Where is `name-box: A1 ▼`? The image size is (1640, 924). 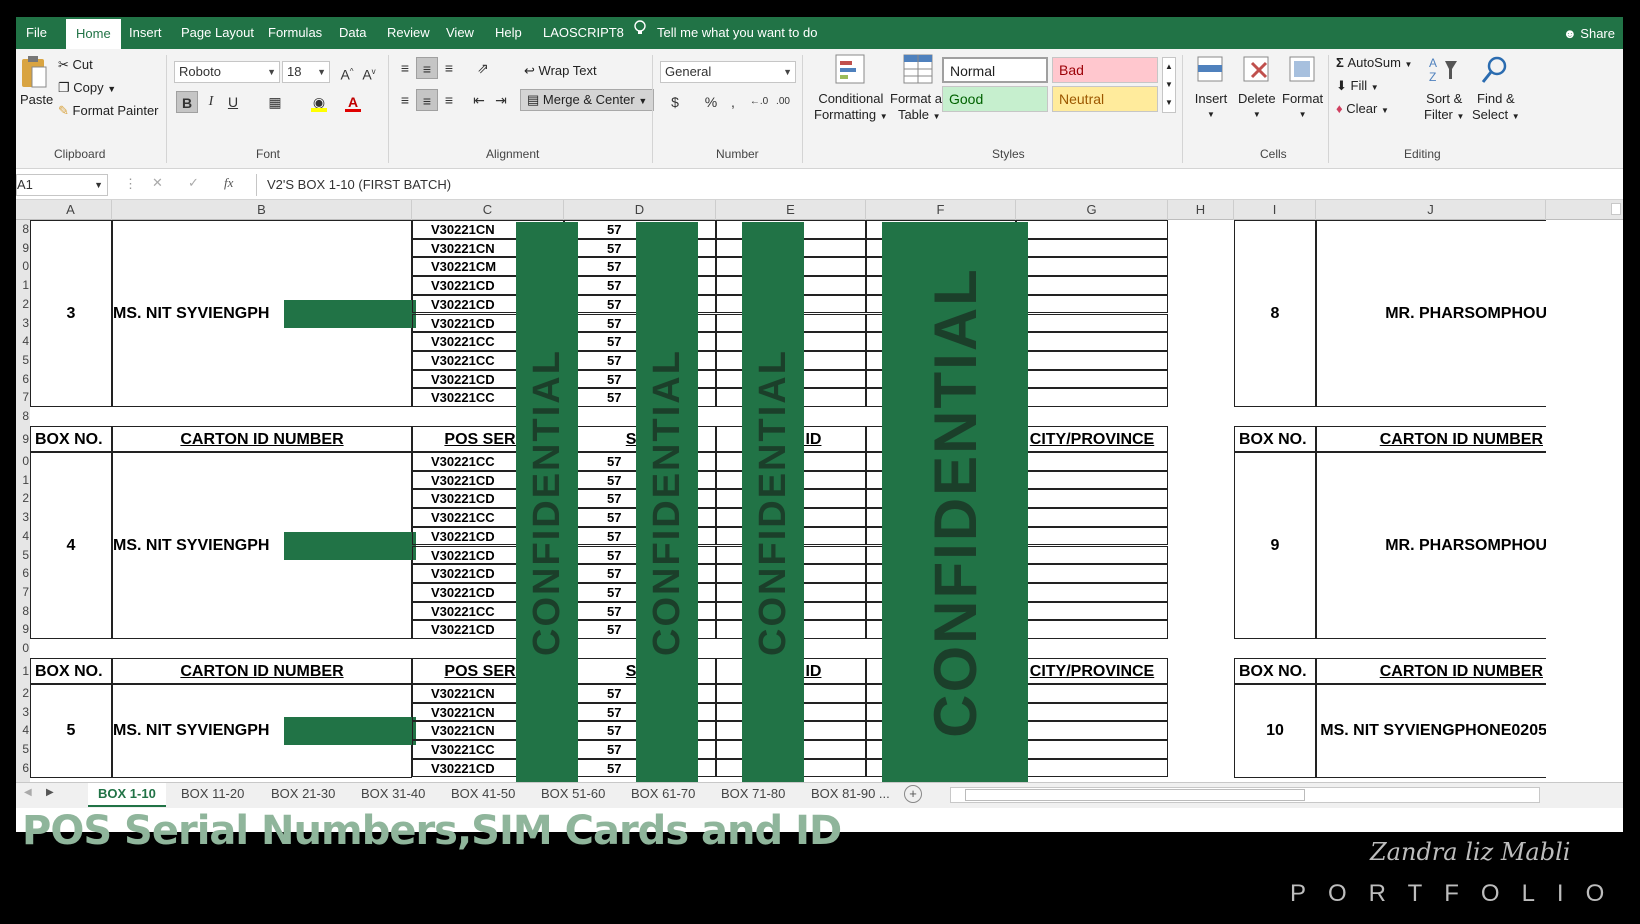 name-box: A1 ▼ is located at coordinates (62, 185).